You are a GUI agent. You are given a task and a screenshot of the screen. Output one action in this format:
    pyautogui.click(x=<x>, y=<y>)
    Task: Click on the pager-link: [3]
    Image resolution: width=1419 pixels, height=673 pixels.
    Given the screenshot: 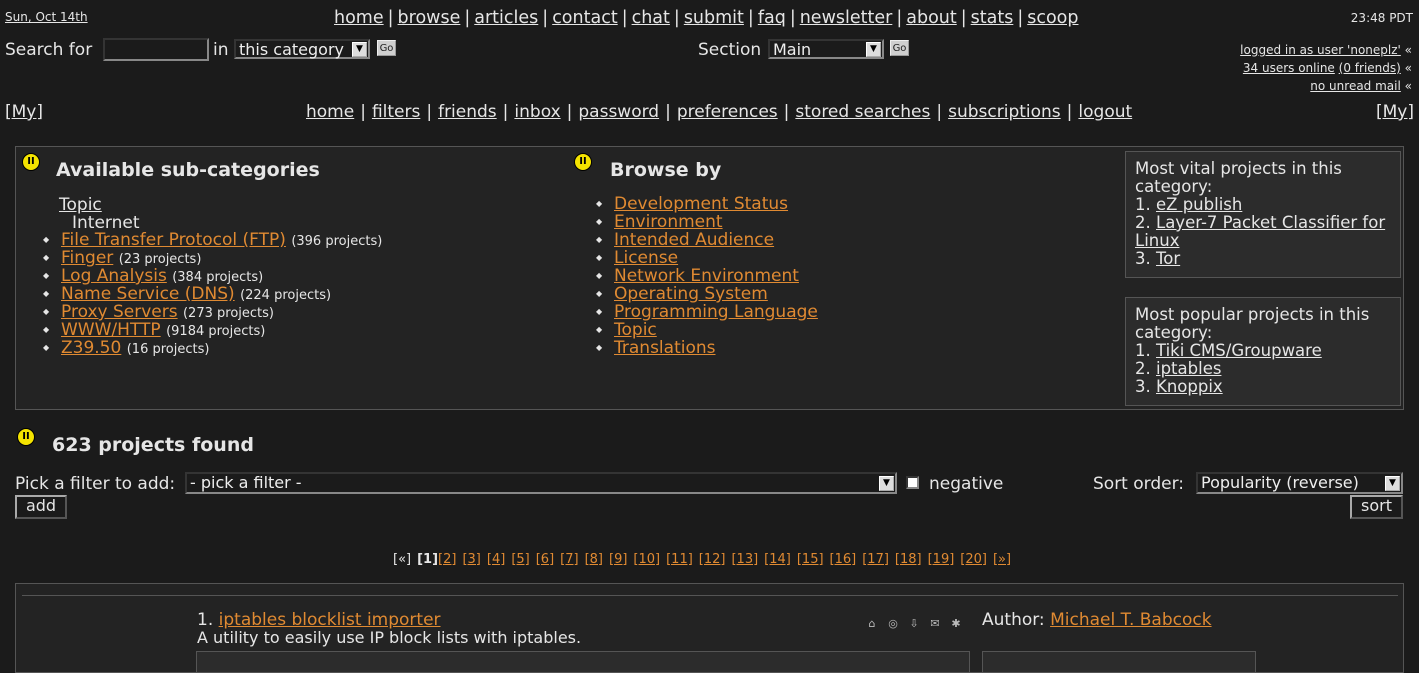 What is the action you would take?
    pyautogui.click(x=471, y=559)
    